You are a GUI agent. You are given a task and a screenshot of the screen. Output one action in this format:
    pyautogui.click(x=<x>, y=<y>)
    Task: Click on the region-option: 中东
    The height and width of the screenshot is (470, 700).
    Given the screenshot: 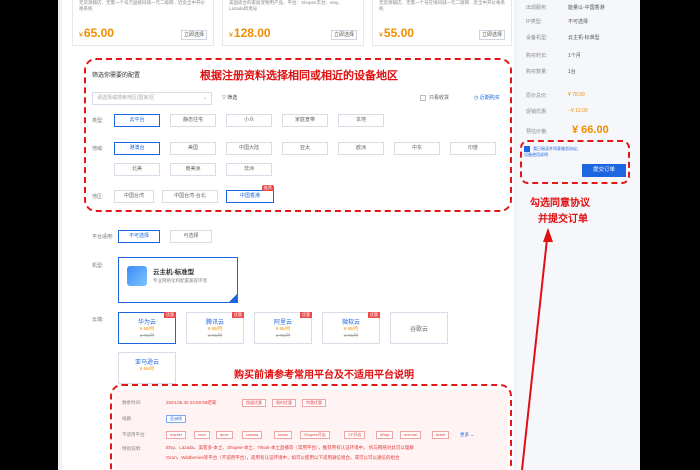 What is the action you would take?
    pyautogui.click(x=417, y=148)
    